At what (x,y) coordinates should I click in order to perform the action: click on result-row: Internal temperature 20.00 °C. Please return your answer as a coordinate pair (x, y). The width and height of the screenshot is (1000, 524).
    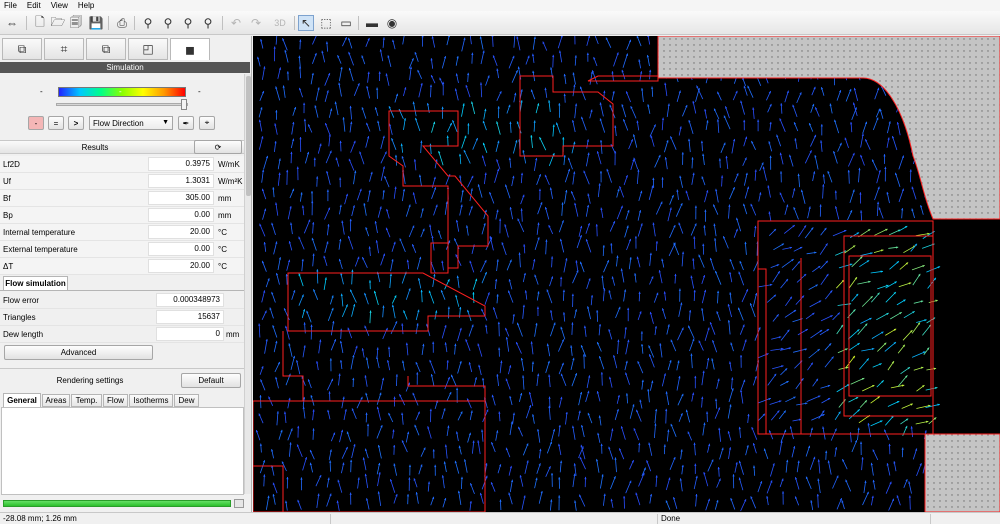
    Looking at the image, I should click on (122, 232).